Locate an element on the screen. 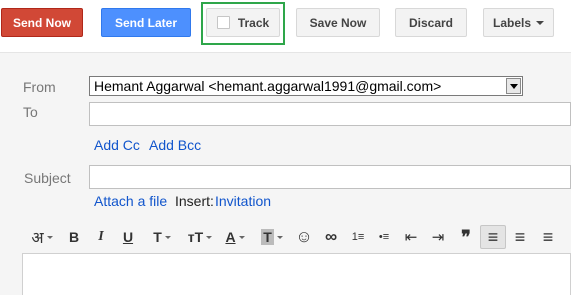 The height and width of the screenshot is (295, 571). indent-less-icon: ⇤ is located at coordinates (411, 237).